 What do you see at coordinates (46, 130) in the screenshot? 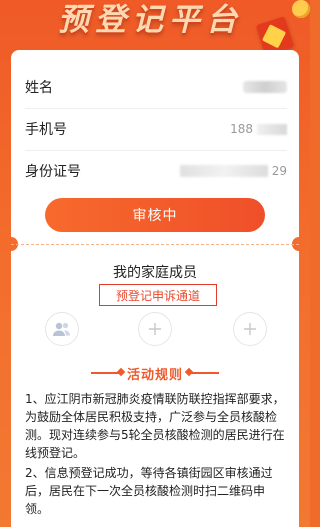
I see `phone-label: 手机号` at bounding box center [46, 130].